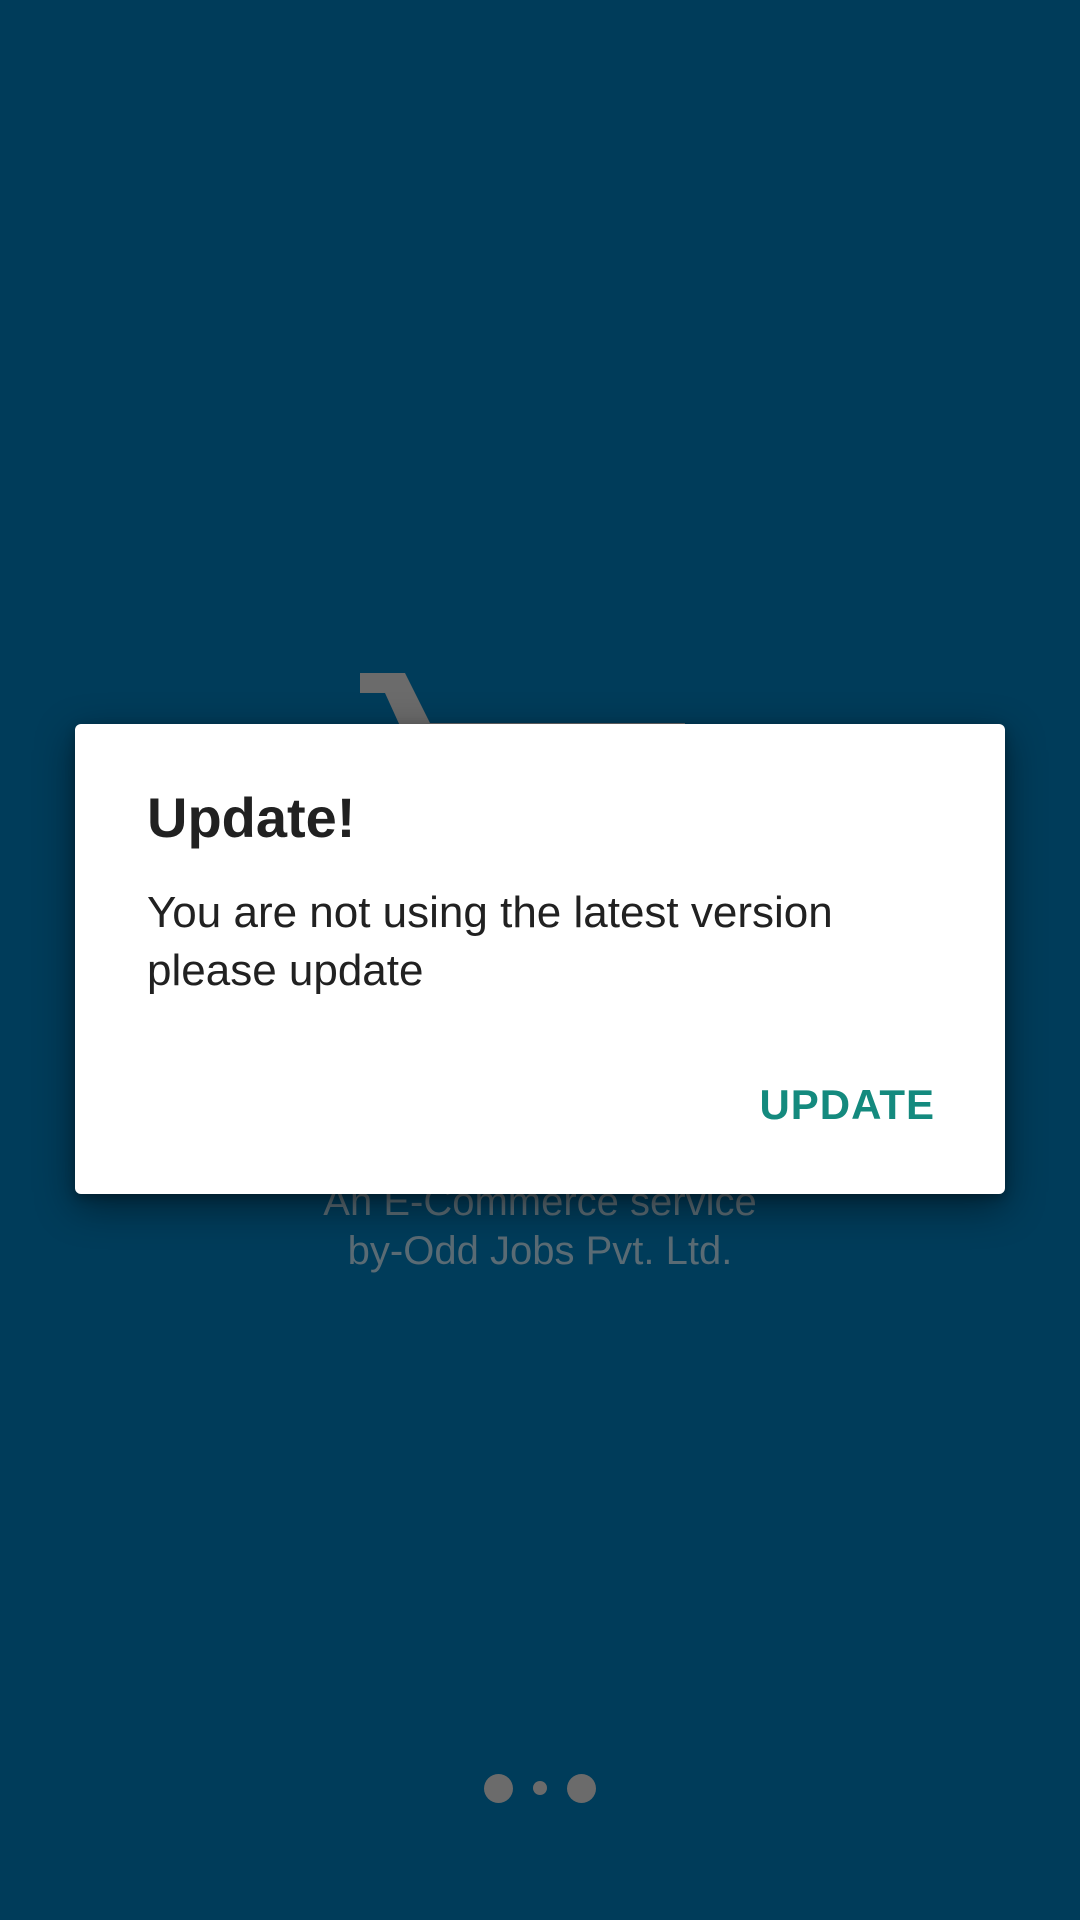 This screenshot has height=1920, width=1080. I want to click on page-indicator, so click(540, 1788).